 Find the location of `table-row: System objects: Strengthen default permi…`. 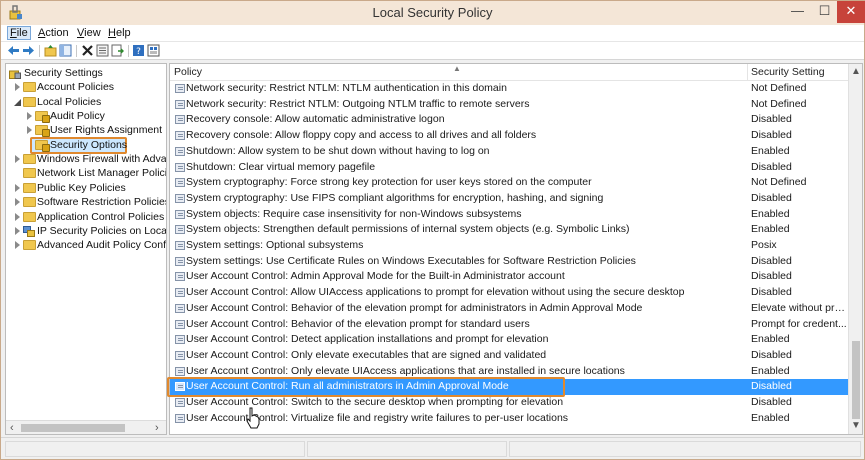

table-row: System objects: Strengthen default permi… is located at coordinates (509, 230).